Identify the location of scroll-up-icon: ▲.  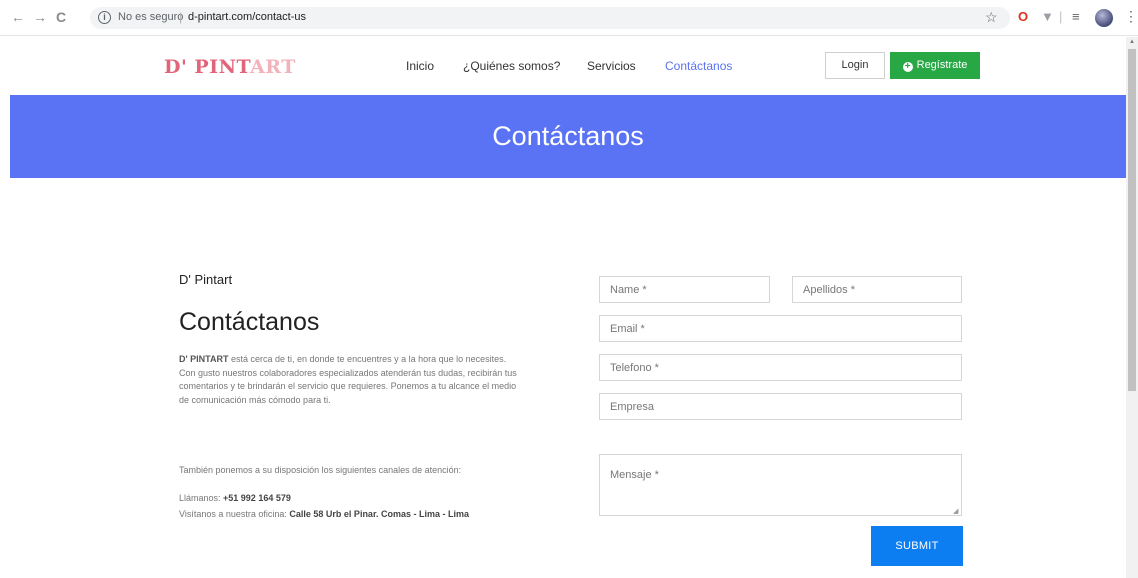
(1132, 42).